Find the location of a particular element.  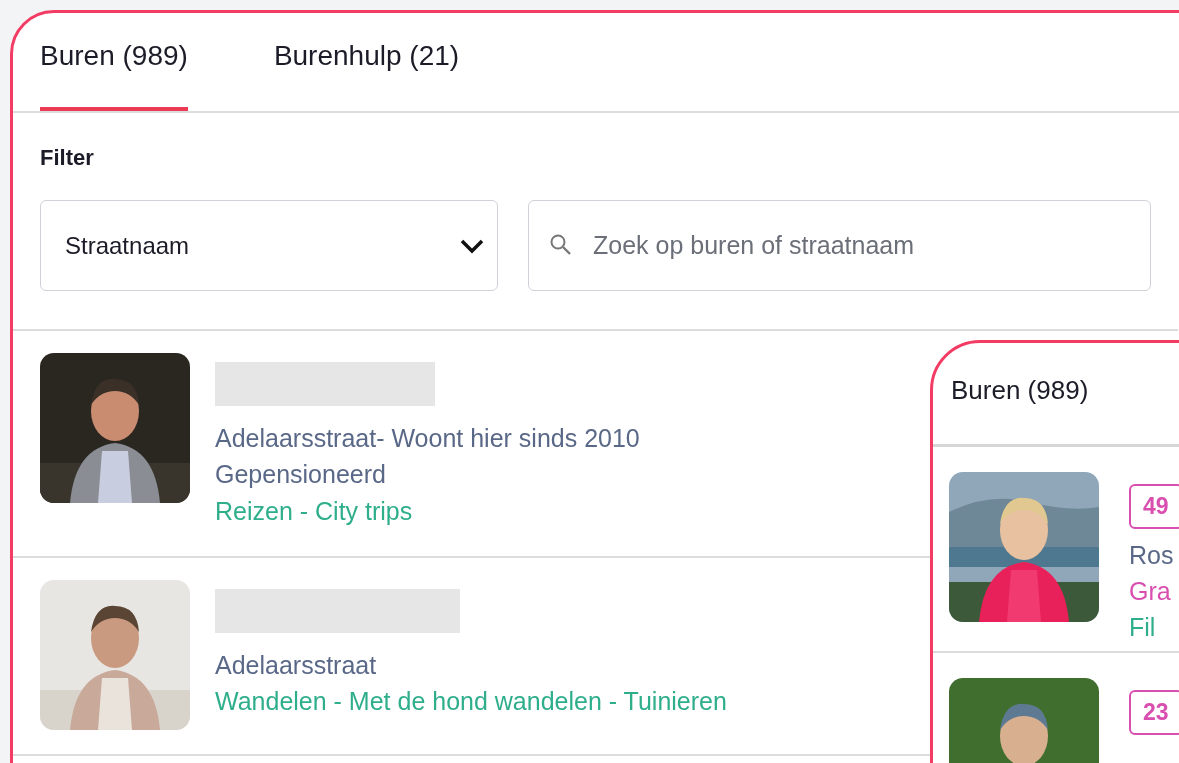

address-text: Adelaarsstraat is located at coordinates (296, 665).